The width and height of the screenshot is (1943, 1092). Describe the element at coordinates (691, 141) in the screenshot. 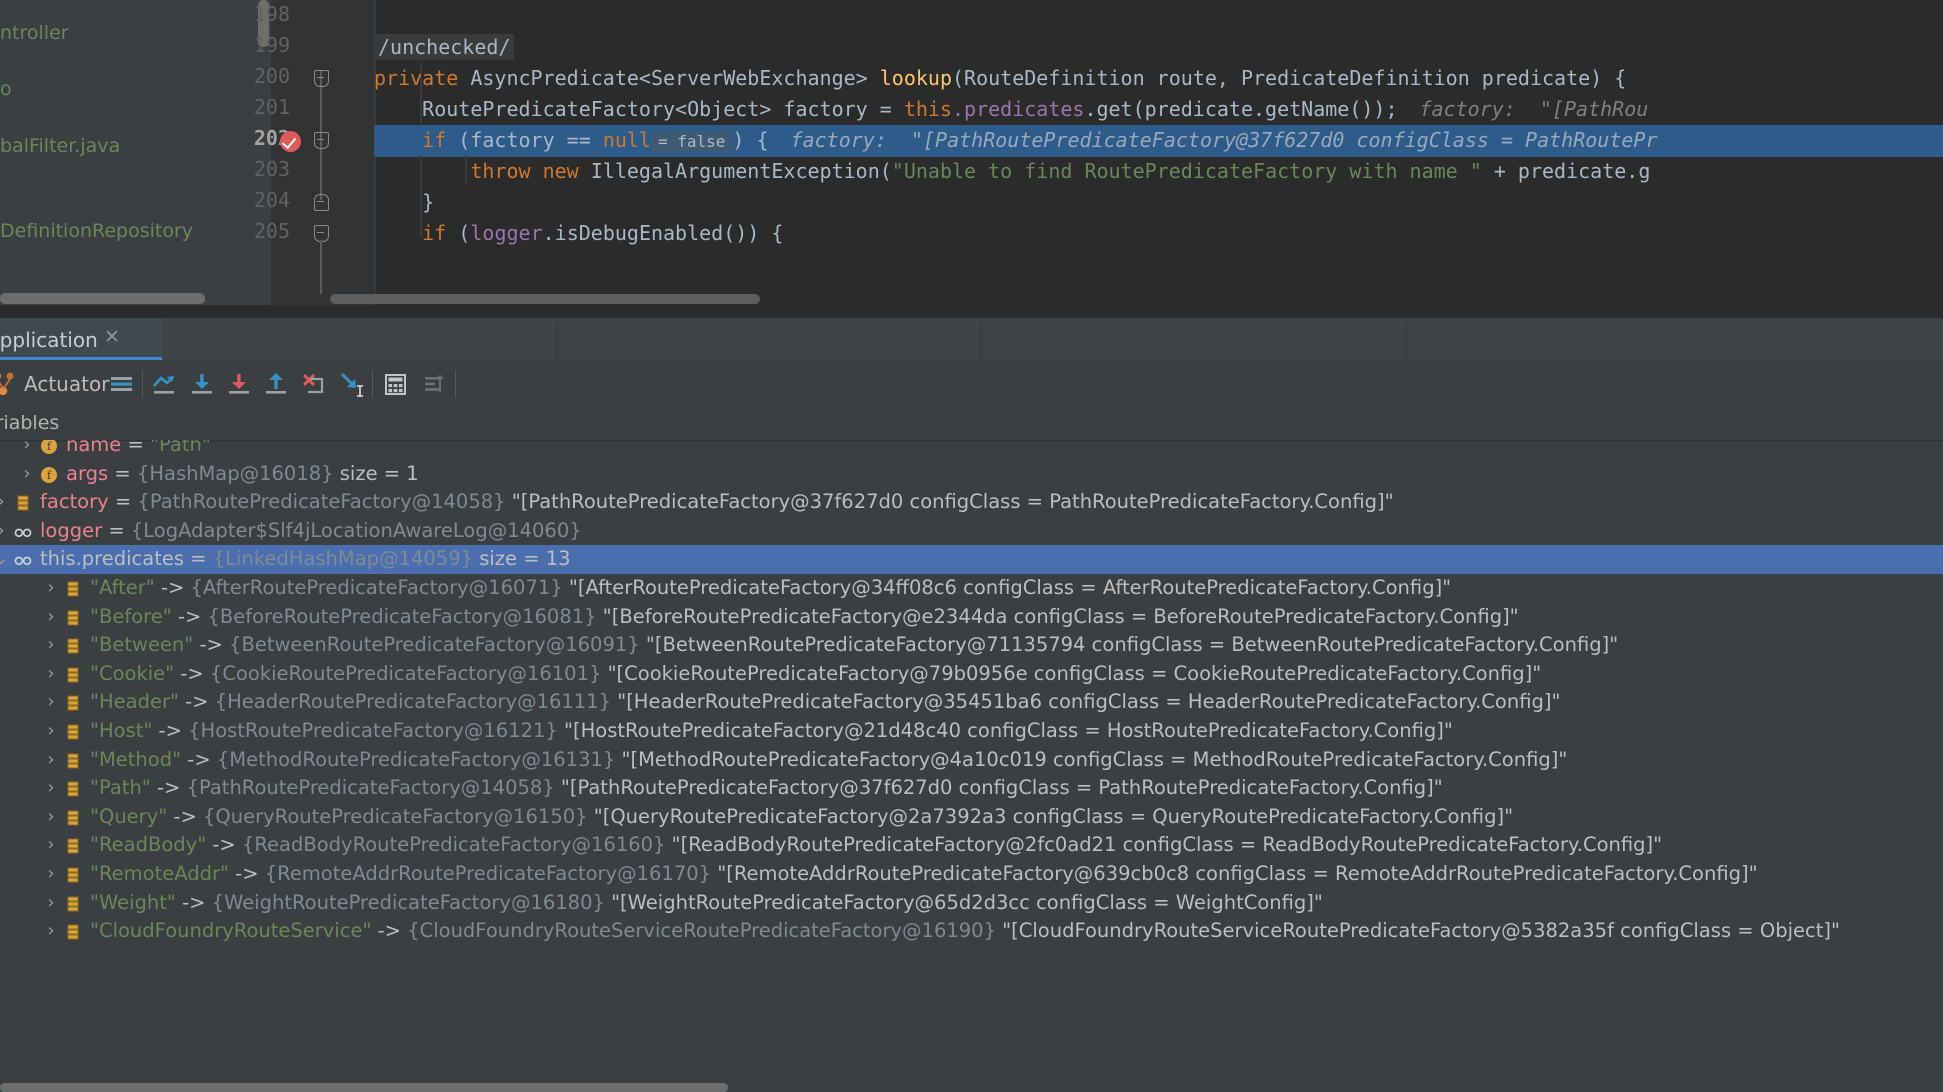

I see `inline-evaluated-value: = false` at that location.